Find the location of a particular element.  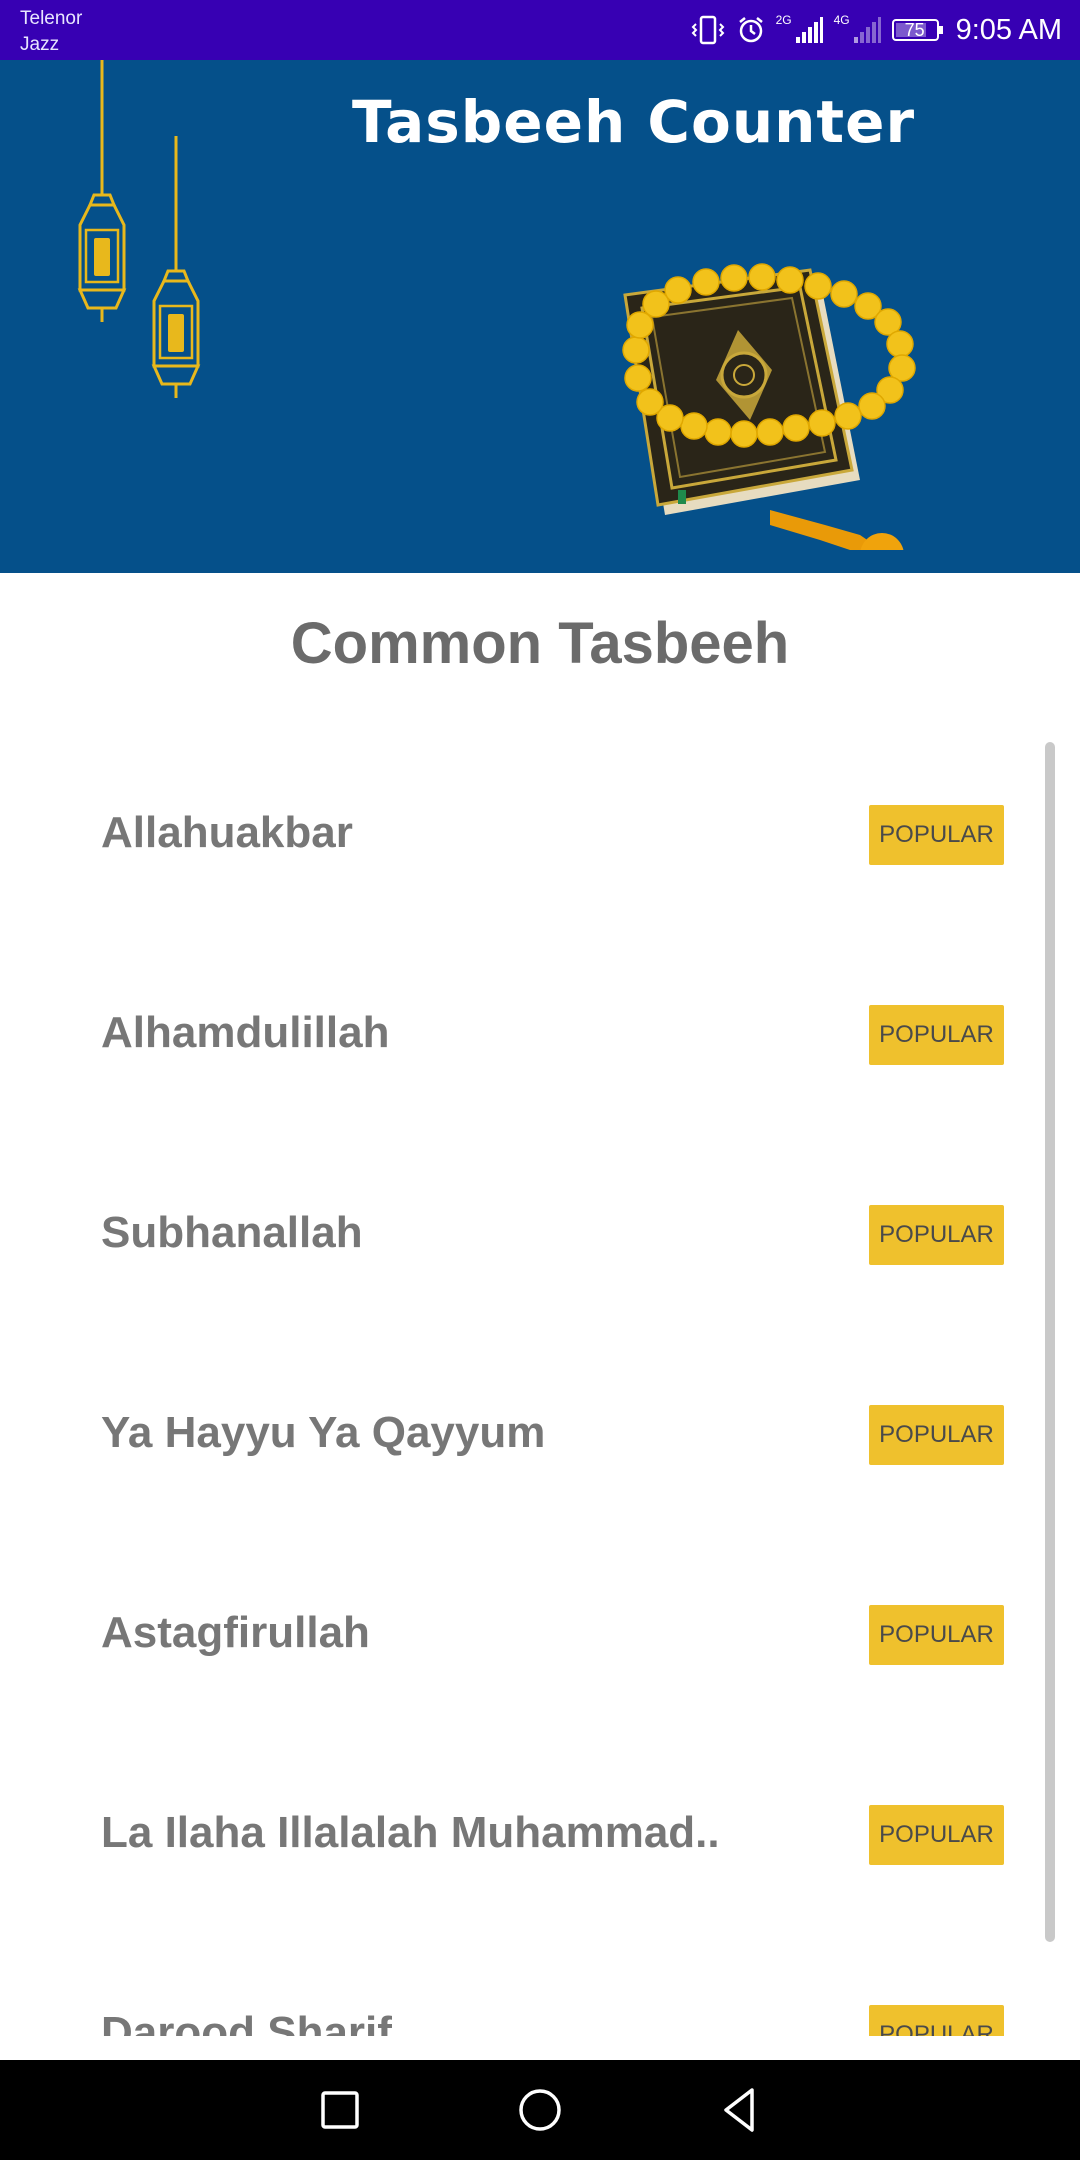

recent-apps-icon is located at coordinates (340, 2110).